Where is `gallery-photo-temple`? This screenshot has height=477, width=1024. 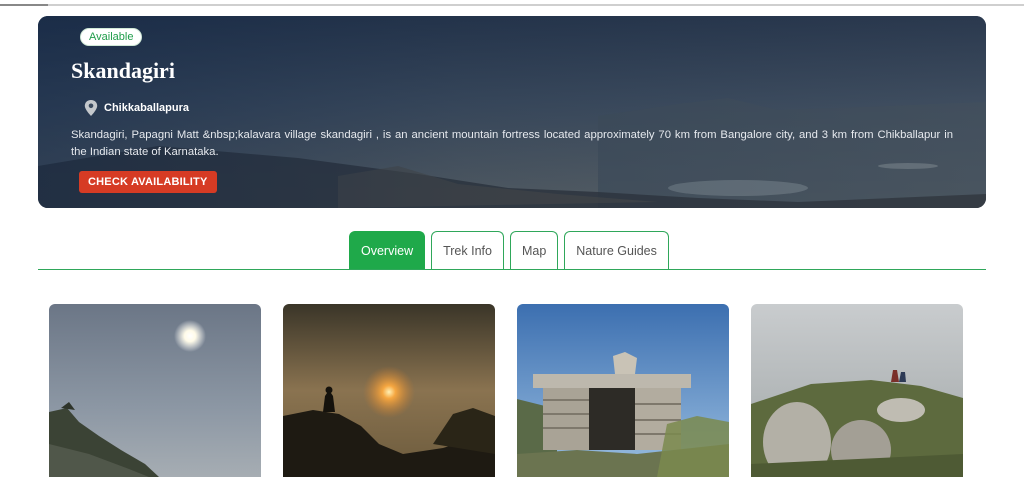 gallery-photo-temple is located at coordinates (623, 390).